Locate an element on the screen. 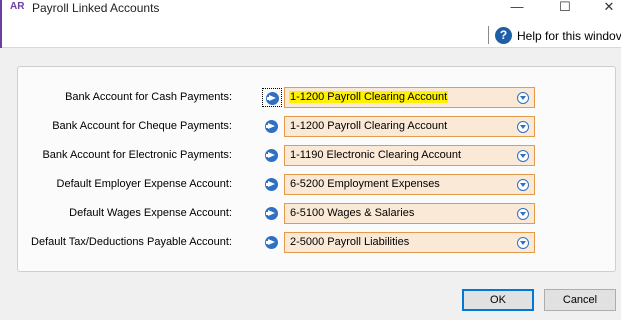  tax-deductions-account-select: 2-5000 Payroll Liabilities is located at coordinates (409, 242).